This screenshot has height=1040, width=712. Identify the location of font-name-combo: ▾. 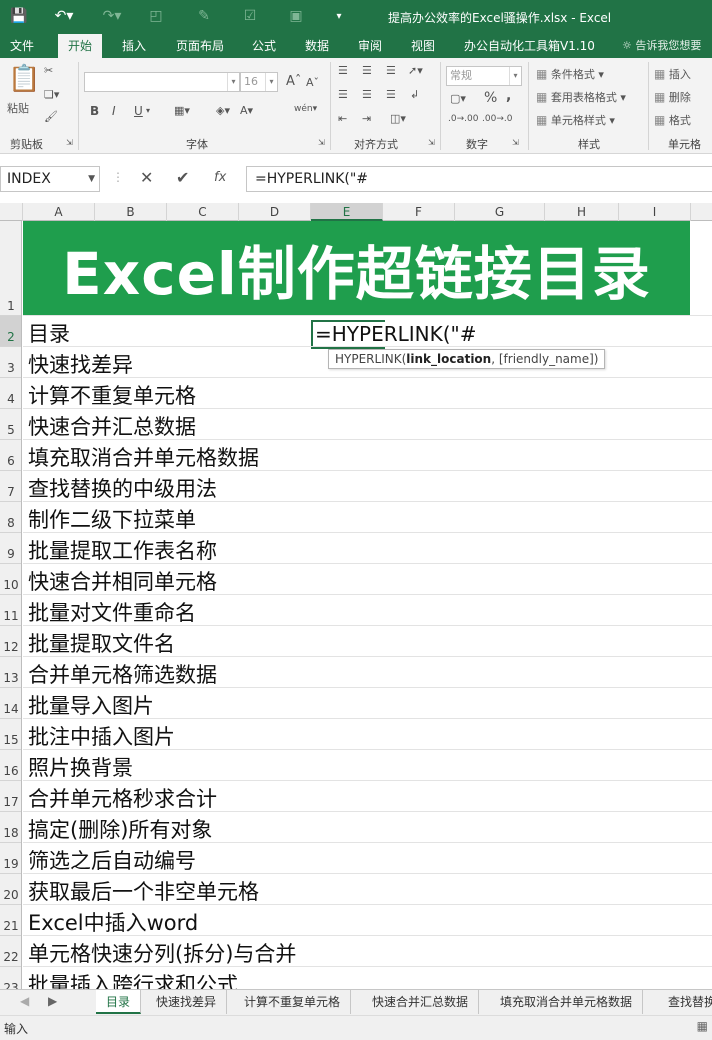
(162, 82).